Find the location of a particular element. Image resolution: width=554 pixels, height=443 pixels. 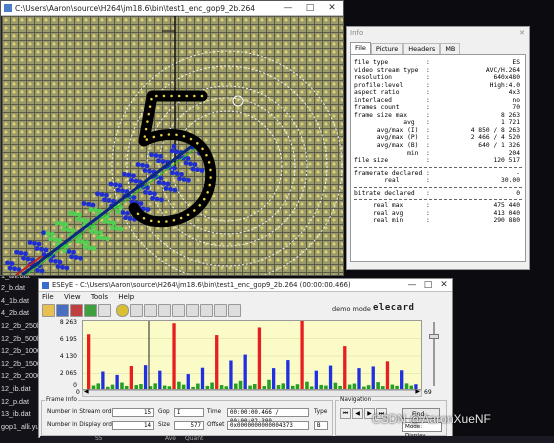

file-list-item: 12_2b_1000k is located at coordinates (20, 351).